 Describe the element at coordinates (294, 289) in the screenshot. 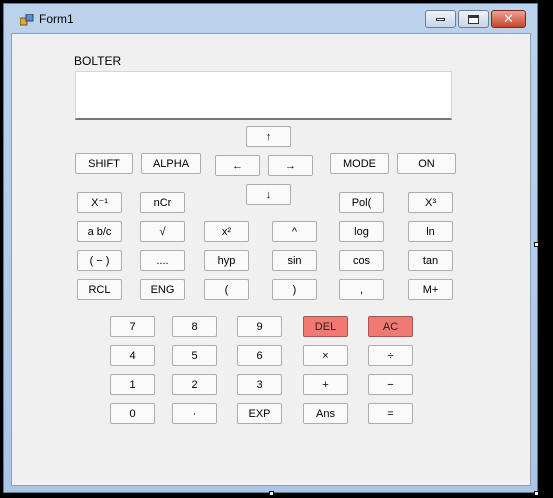

I see `right-paren-button: )` at that location.